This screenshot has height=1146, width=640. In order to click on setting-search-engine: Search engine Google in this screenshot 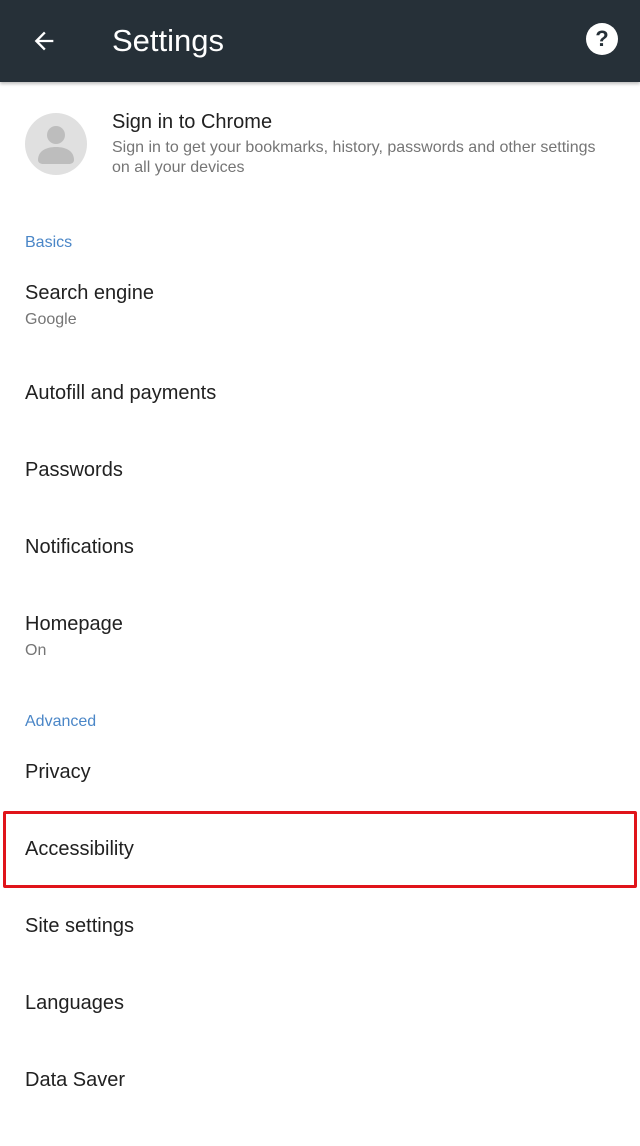, I will do `click(320, 320)`.